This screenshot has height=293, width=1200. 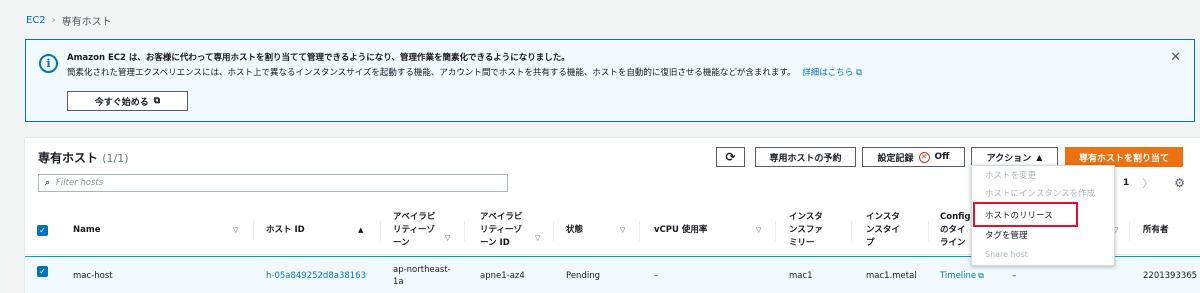 What do you see at coordinates (1147, 183) in the screenshot?
I see `chevron-right-icon: 〉` at bounding box center [1147, 183].